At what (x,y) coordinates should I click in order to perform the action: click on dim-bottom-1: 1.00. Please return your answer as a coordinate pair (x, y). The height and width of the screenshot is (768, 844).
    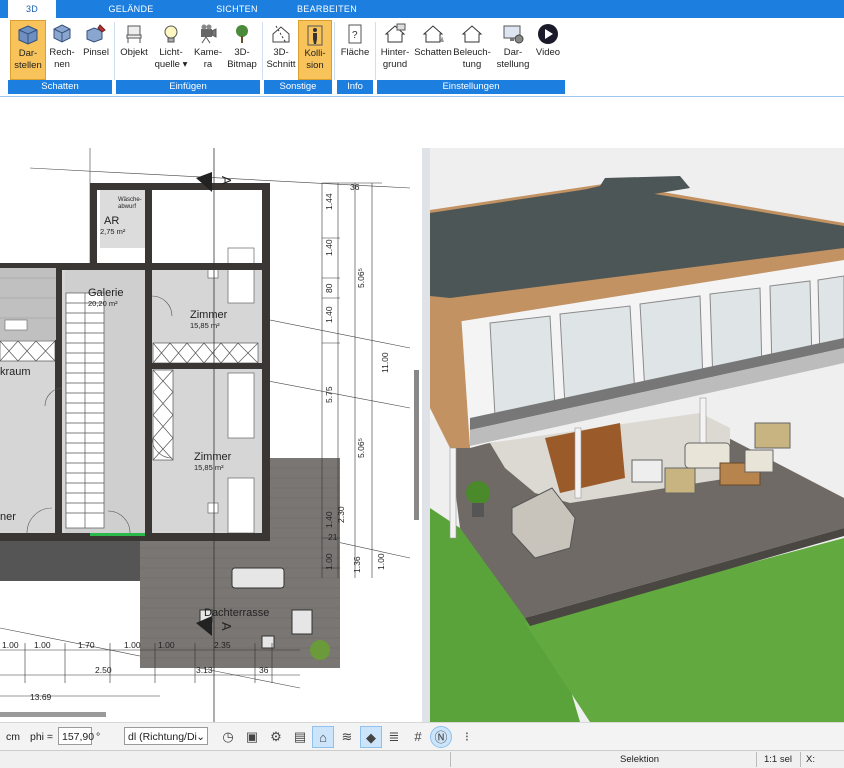
    Looking at the image, I should click on (10, 645).